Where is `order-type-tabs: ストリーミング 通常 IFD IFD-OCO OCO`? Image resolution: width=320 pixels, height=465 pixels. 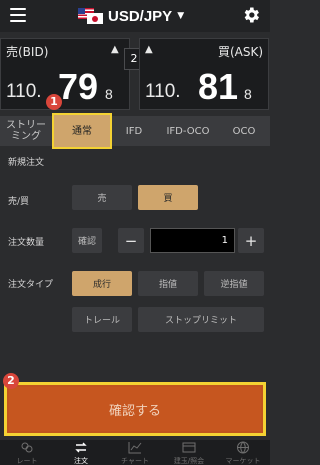 order-type-tabs: ストリーミング 通常 IFD IFD-OCO OCO is located at coordinates (135, 131).